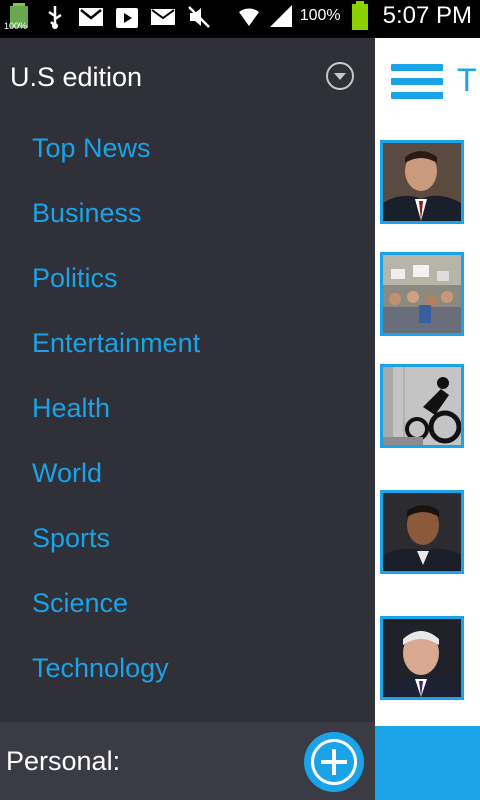 Image resolution: width=480 pixels, height=800 pixels. I want to click on play-store-icon, so click(127, 17).